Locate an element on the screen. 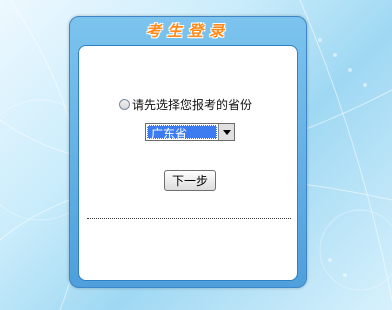 Image resolution: width=392 pixels, height=310 pixels. province-select: 广东省 is located at coordinates (190, 132).